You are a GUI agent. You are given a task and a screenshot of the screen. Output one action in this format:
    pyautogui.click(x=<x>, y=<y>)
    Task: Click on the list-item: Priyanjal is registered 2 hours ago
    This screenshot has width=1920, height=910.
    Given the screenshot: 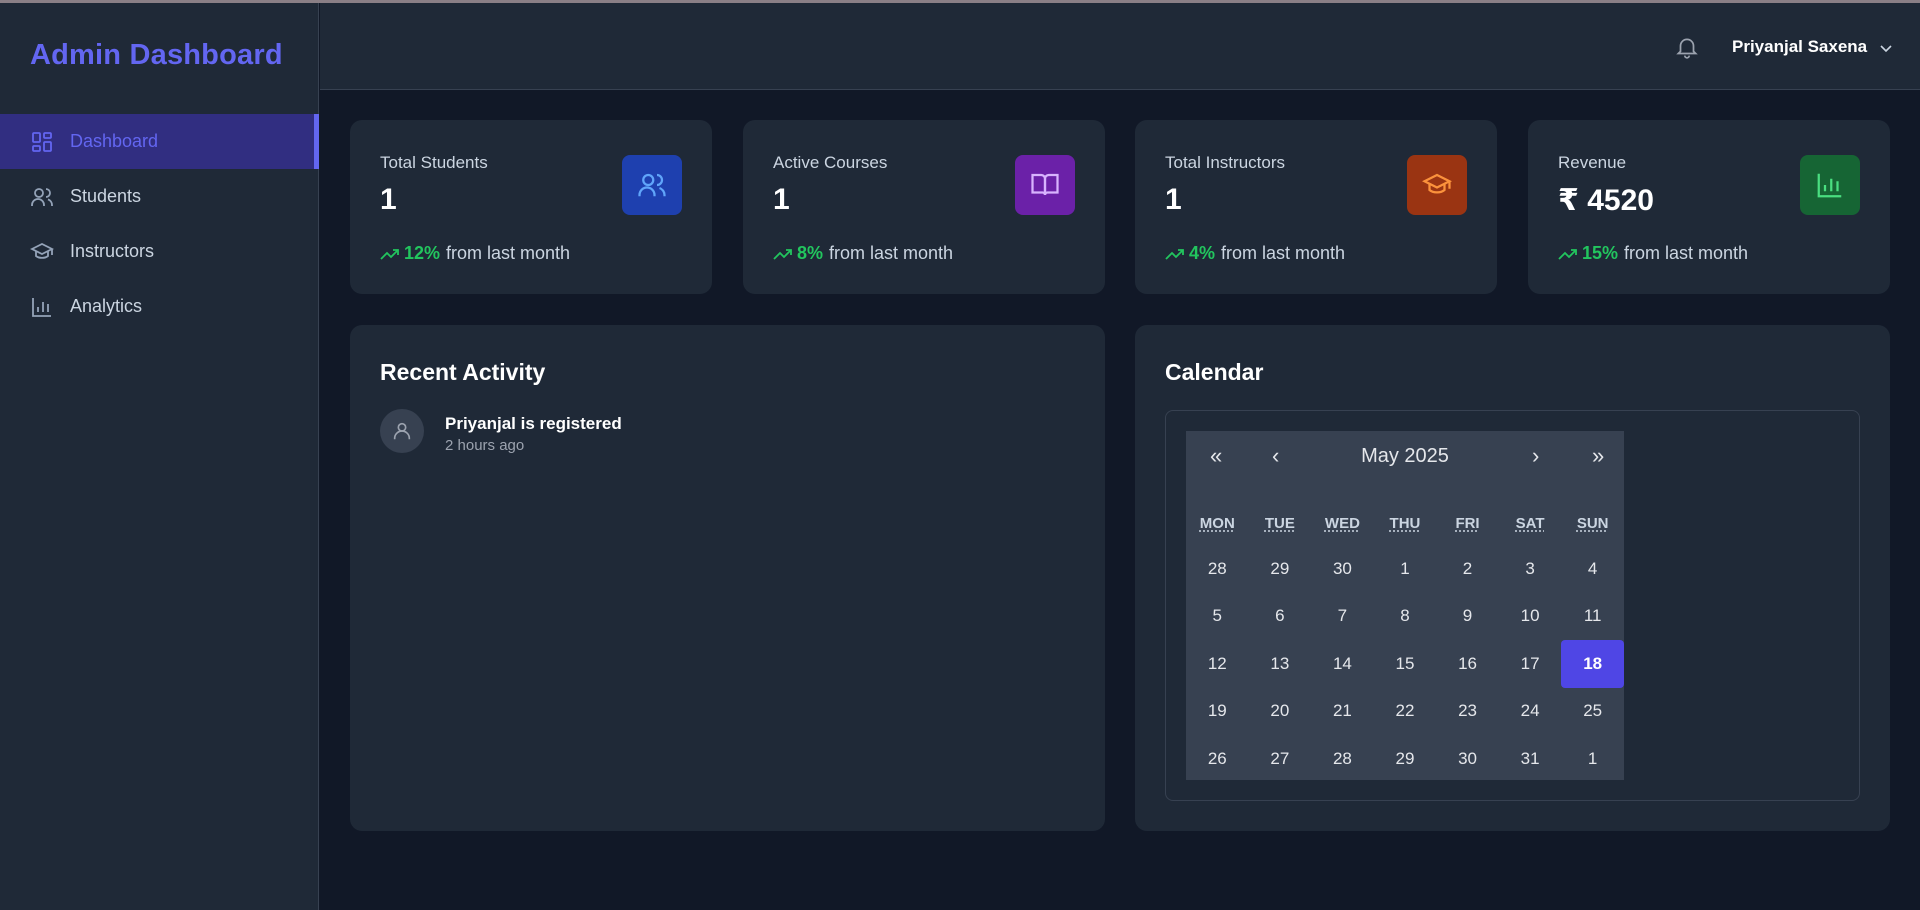 What is the action you would take?
    pyautogui.click(x=501, y=431)
    